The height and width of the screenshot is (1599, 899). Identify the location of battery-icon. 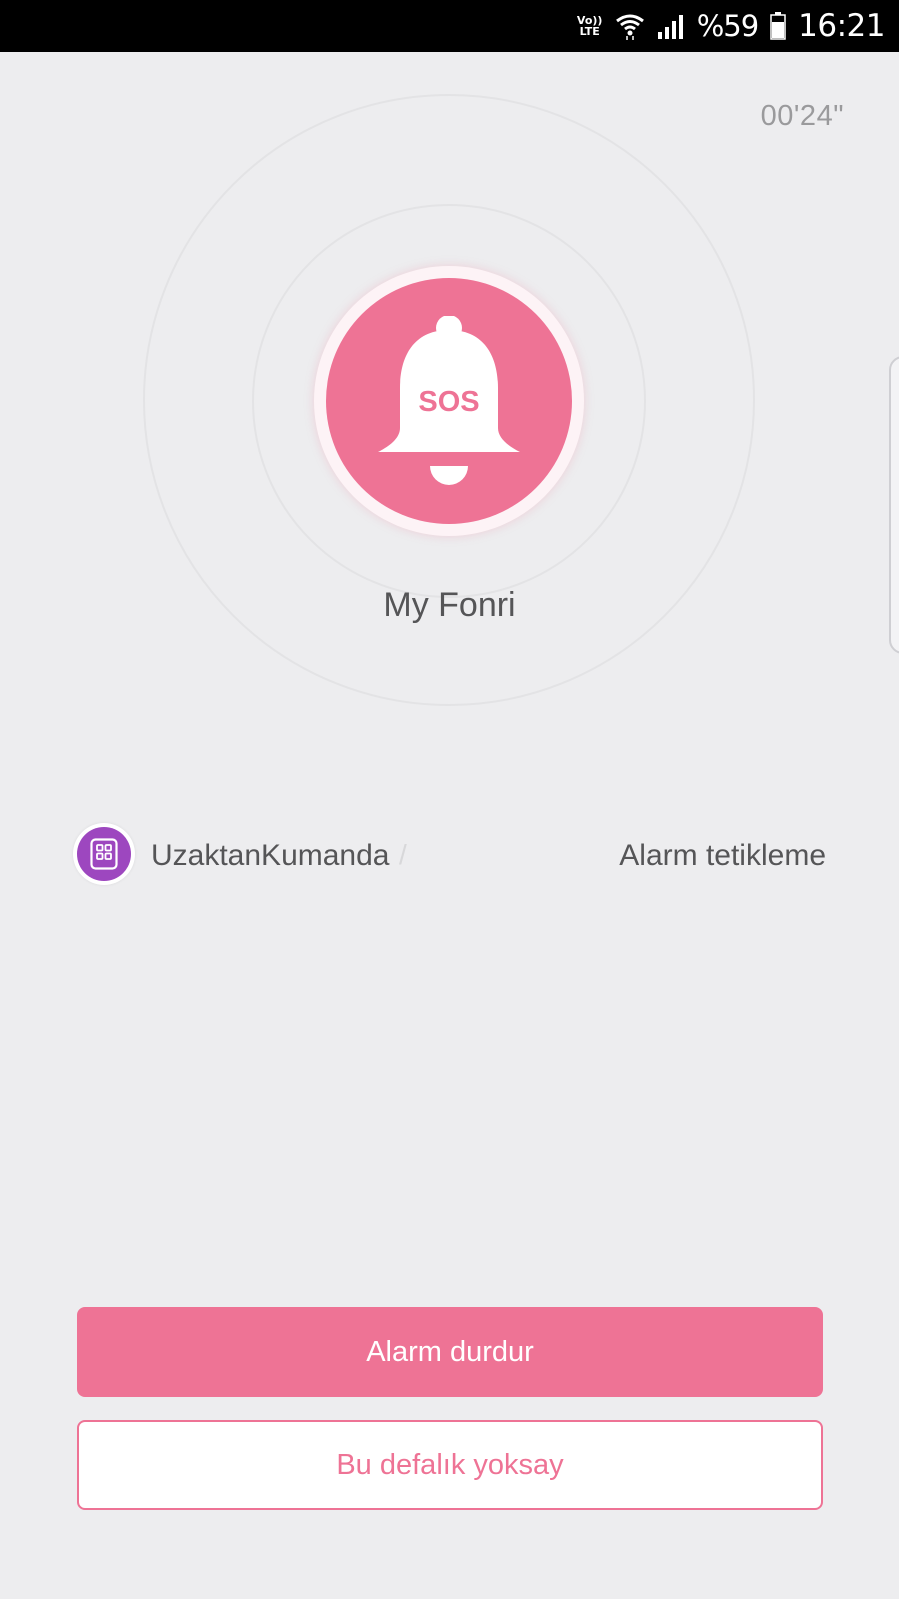
(778, 26).